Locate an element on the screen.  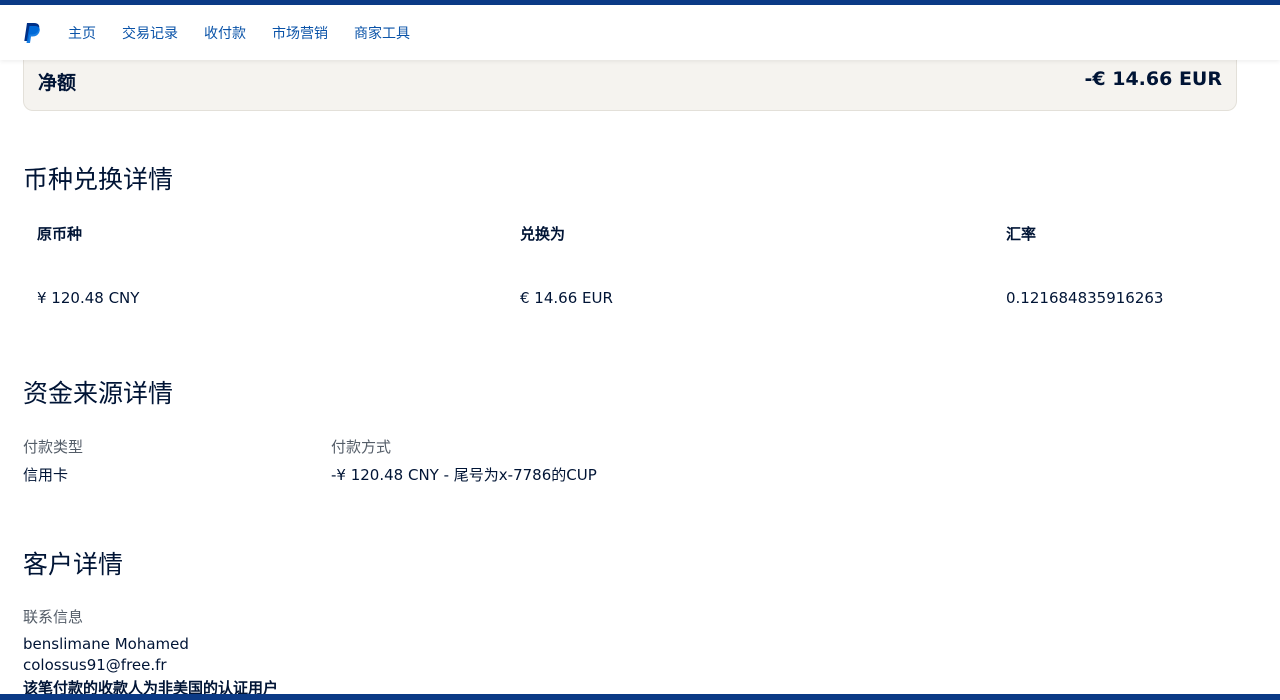
paypal-logo-icon is located at coordinates (32, 33).